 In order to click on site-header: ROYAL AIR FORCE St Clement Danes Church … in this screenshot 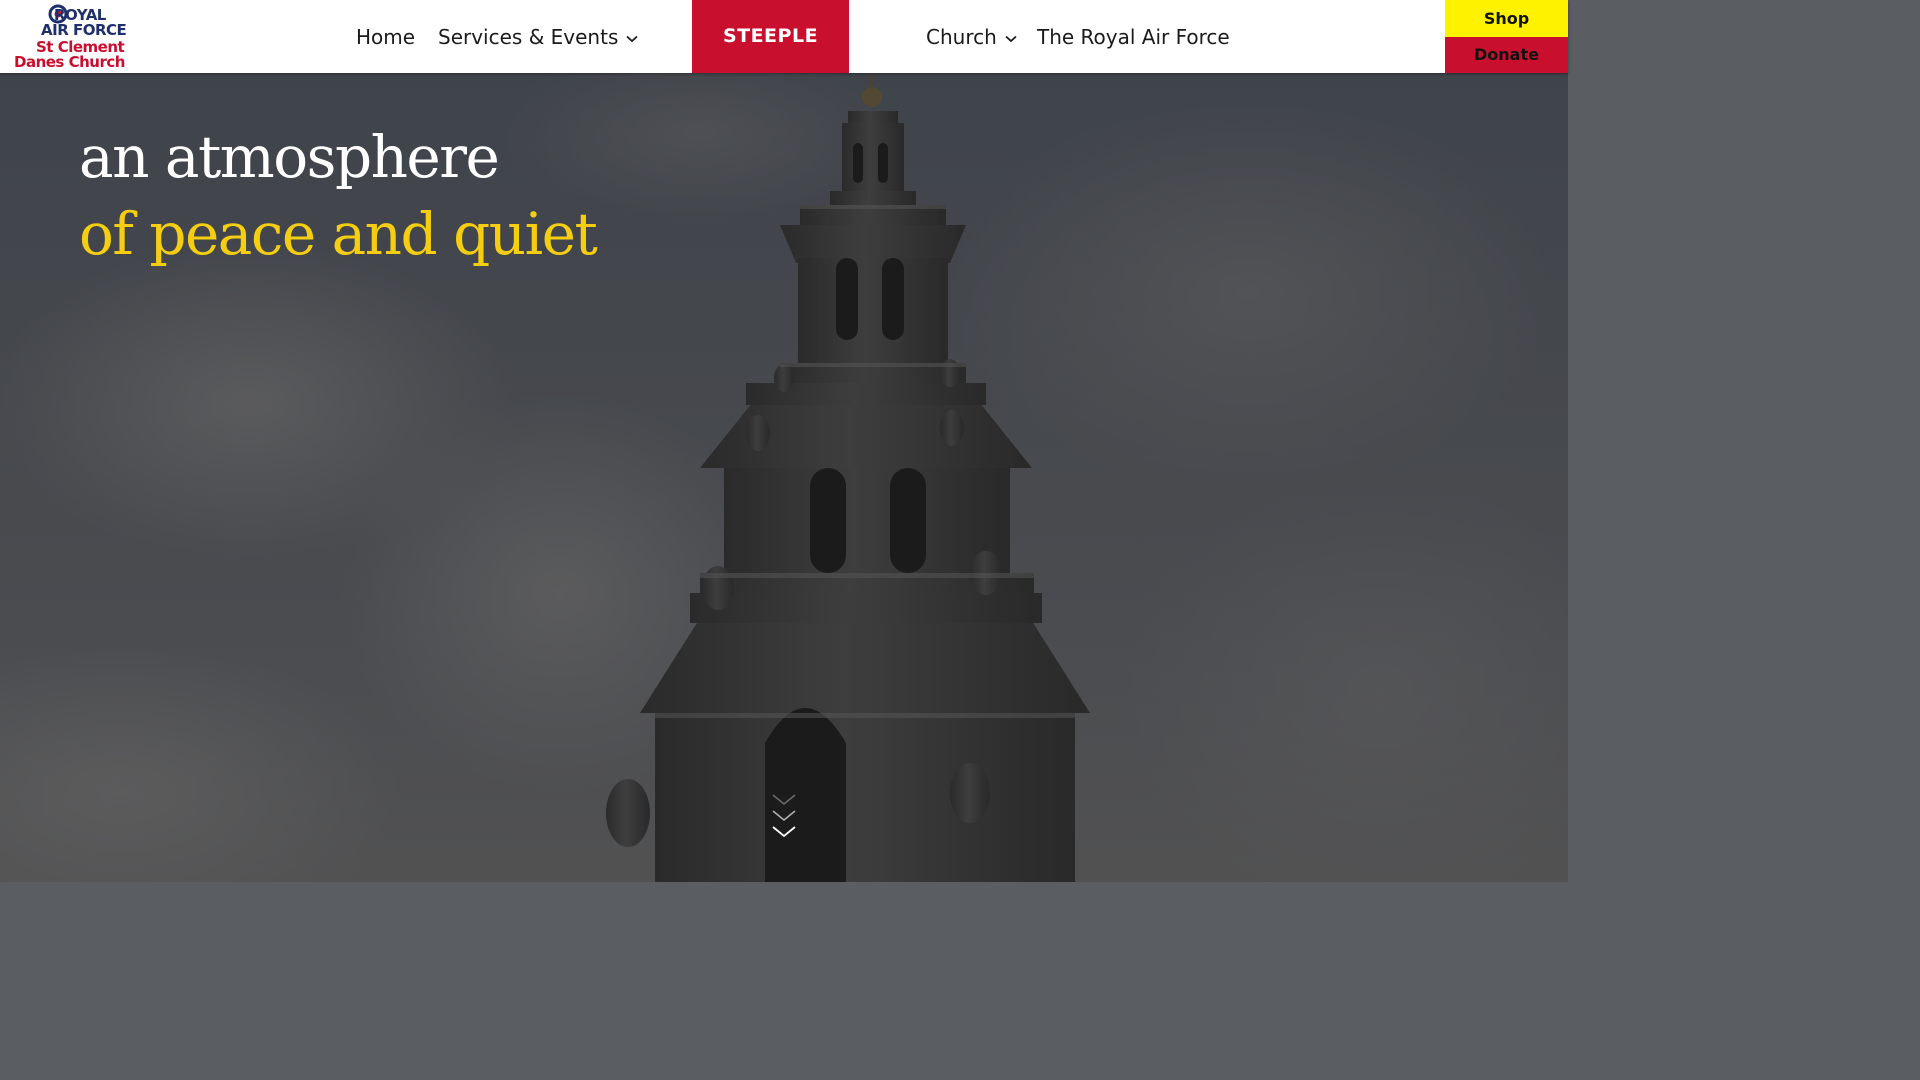, I will do `click(784, 36)`.